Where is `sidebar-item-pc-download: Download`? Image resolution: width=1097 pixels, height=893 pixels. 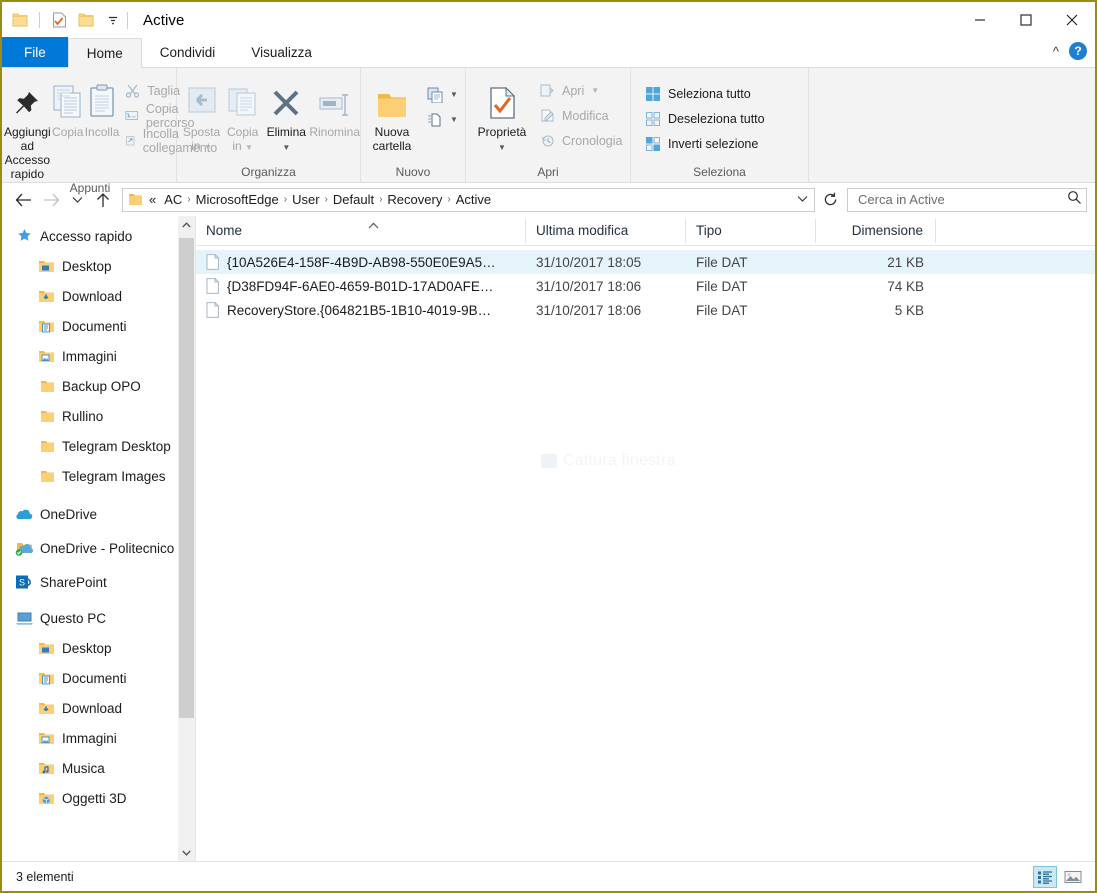
sidebar-item-pc-download: Download is located at coordinates (98, 708).